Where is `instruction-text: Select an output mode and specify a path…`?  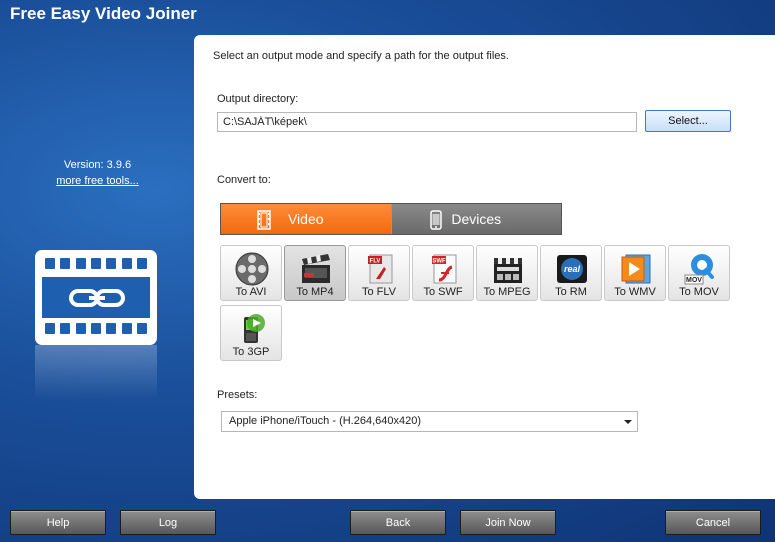
instruction-text: Select an output mode and specify a path… is located at coordinates (361, 56).